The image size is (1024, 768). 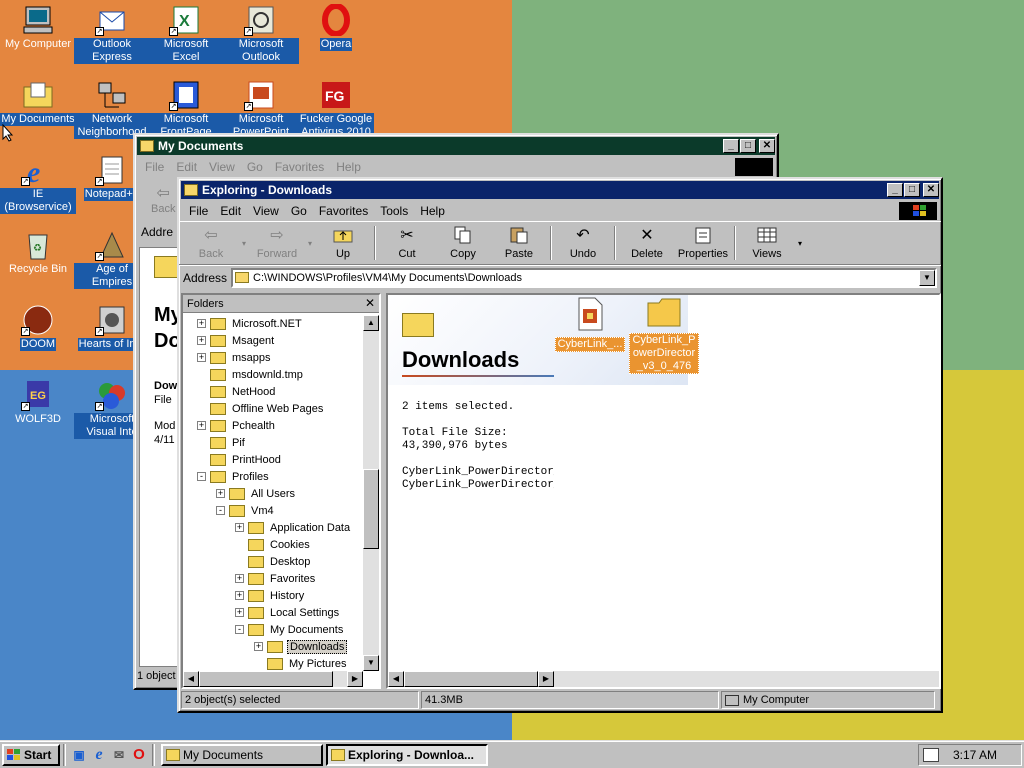 What do you see at coordinates (38, 402) in the screenshot?
I see `desktop-icon-wolf3d: EG ↗ WOLF3D` at bounding box center [38, 402].